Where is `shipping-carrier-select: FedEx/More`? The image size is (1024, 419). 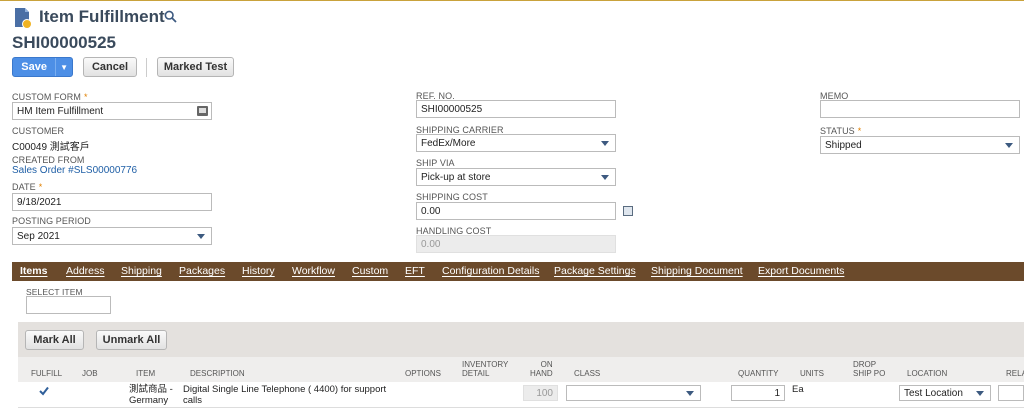
shipping-carrier-select: FedEx/More is located at coordinates (516, 143).